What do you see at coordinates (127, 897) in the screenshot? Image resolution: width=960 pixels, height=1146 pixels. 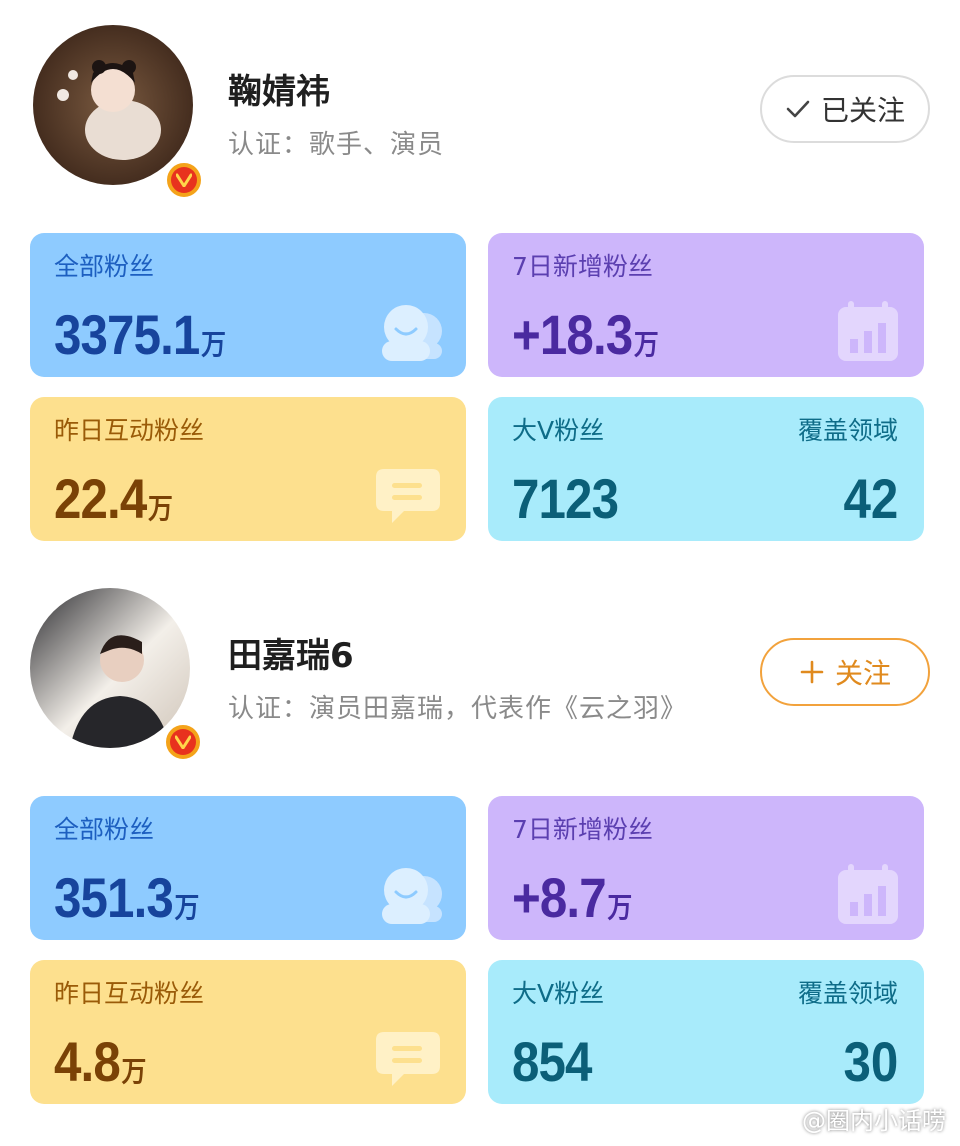 I see `total-fans-value: 351.3万` at bounding box center [127, 897].